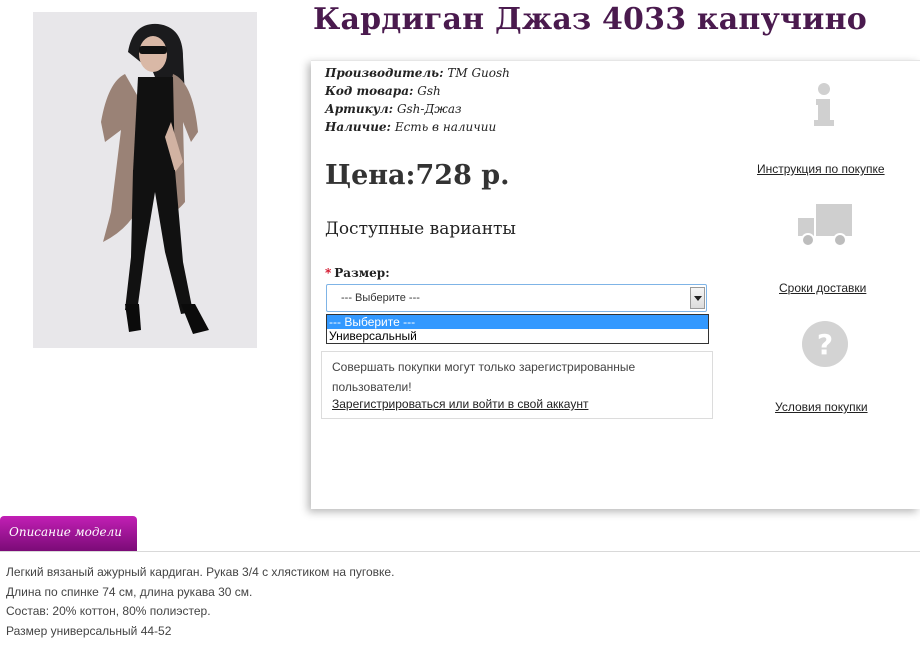 This screenshot has width=920, height=665. I want to click on size-select-value: --- Выберите ---, so click(380, 298).